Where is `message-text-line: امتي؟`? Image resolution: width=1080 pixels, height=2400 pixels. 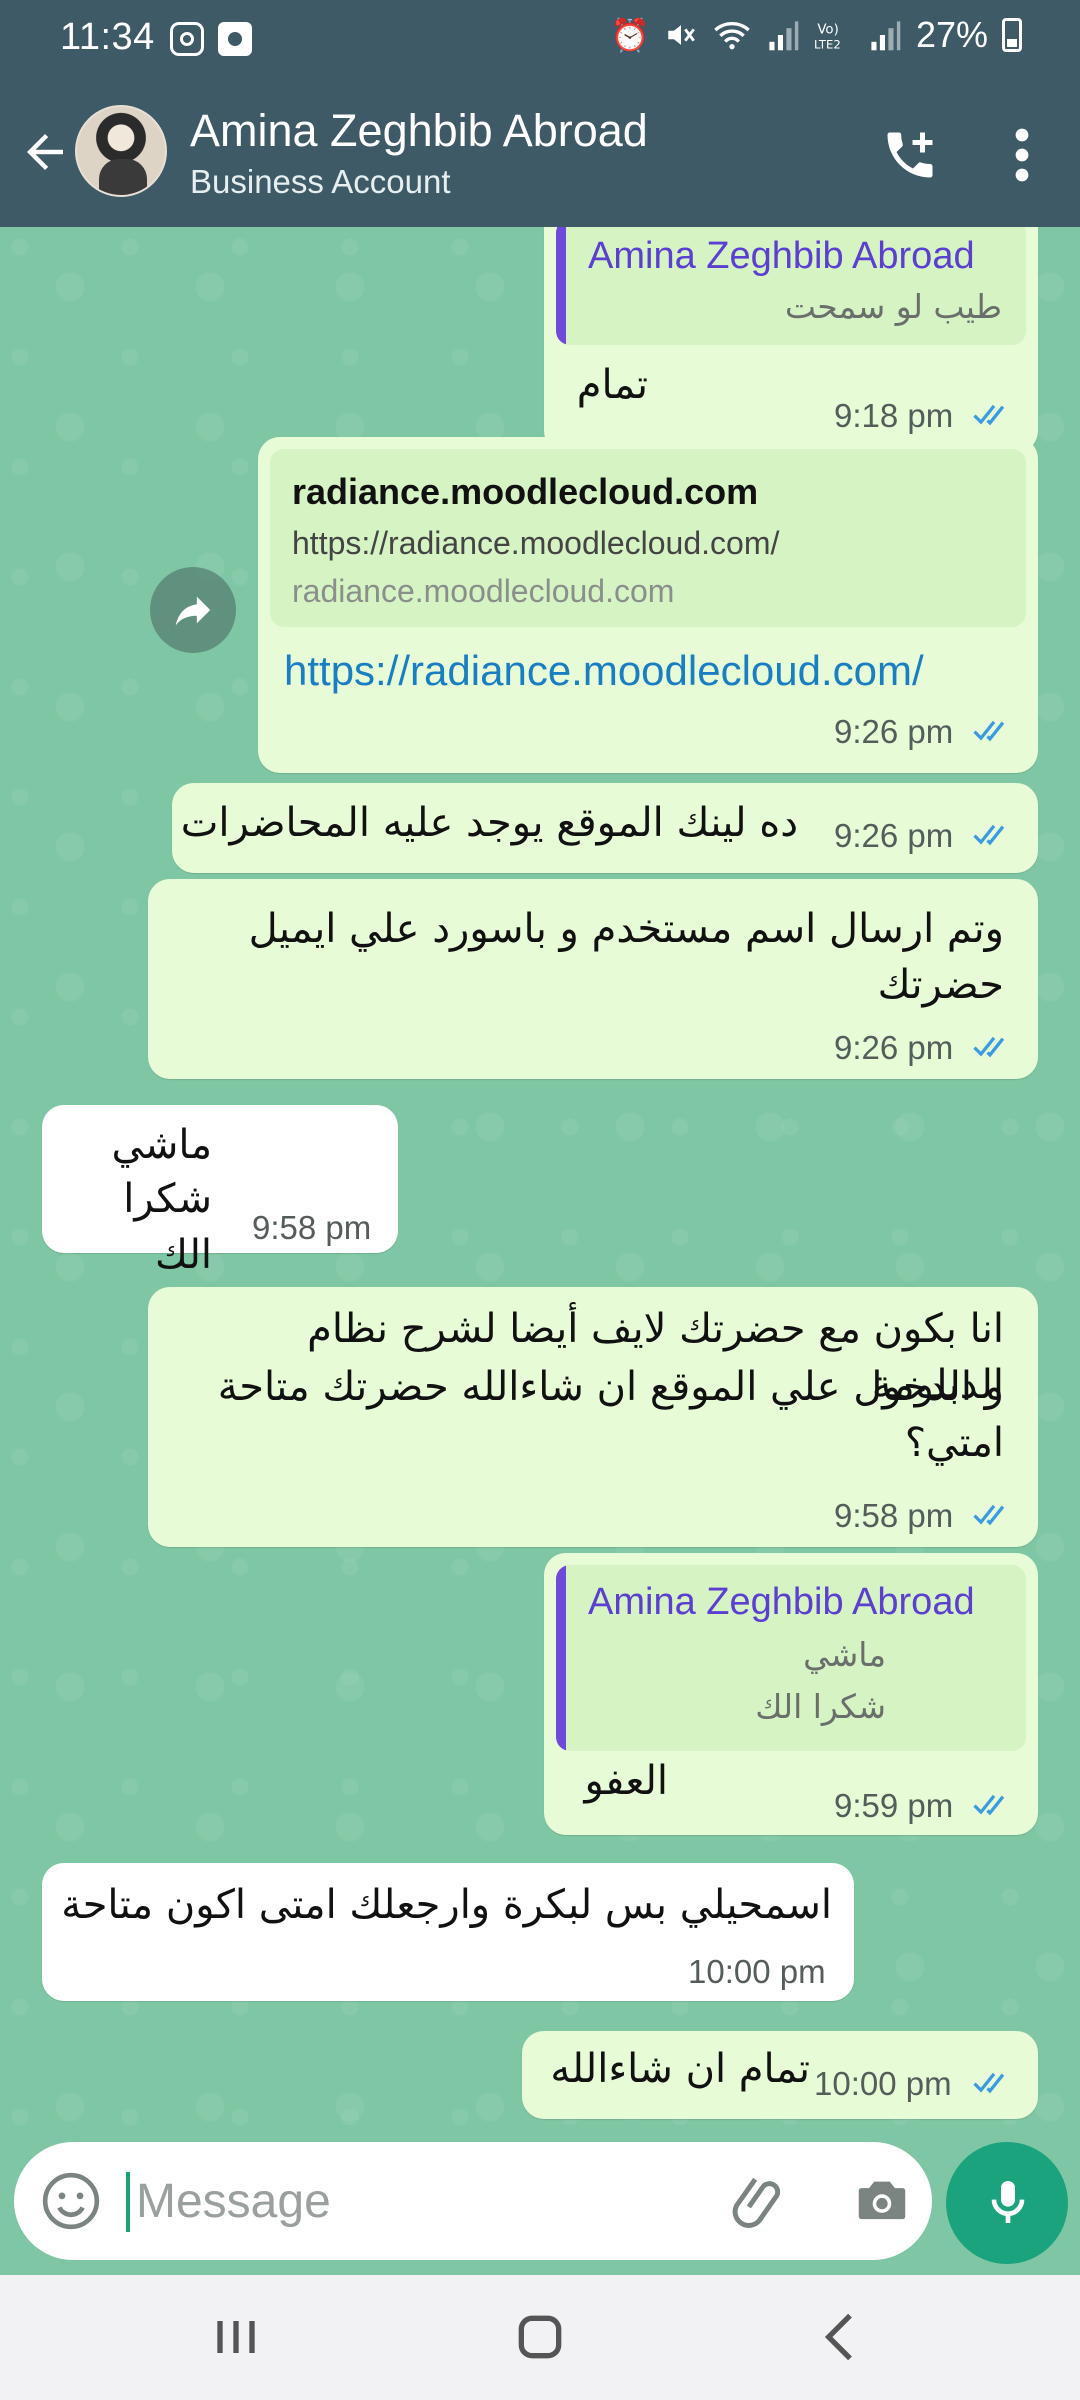
message-text-line: امتي؟ is located at coordinates (954, 1443).